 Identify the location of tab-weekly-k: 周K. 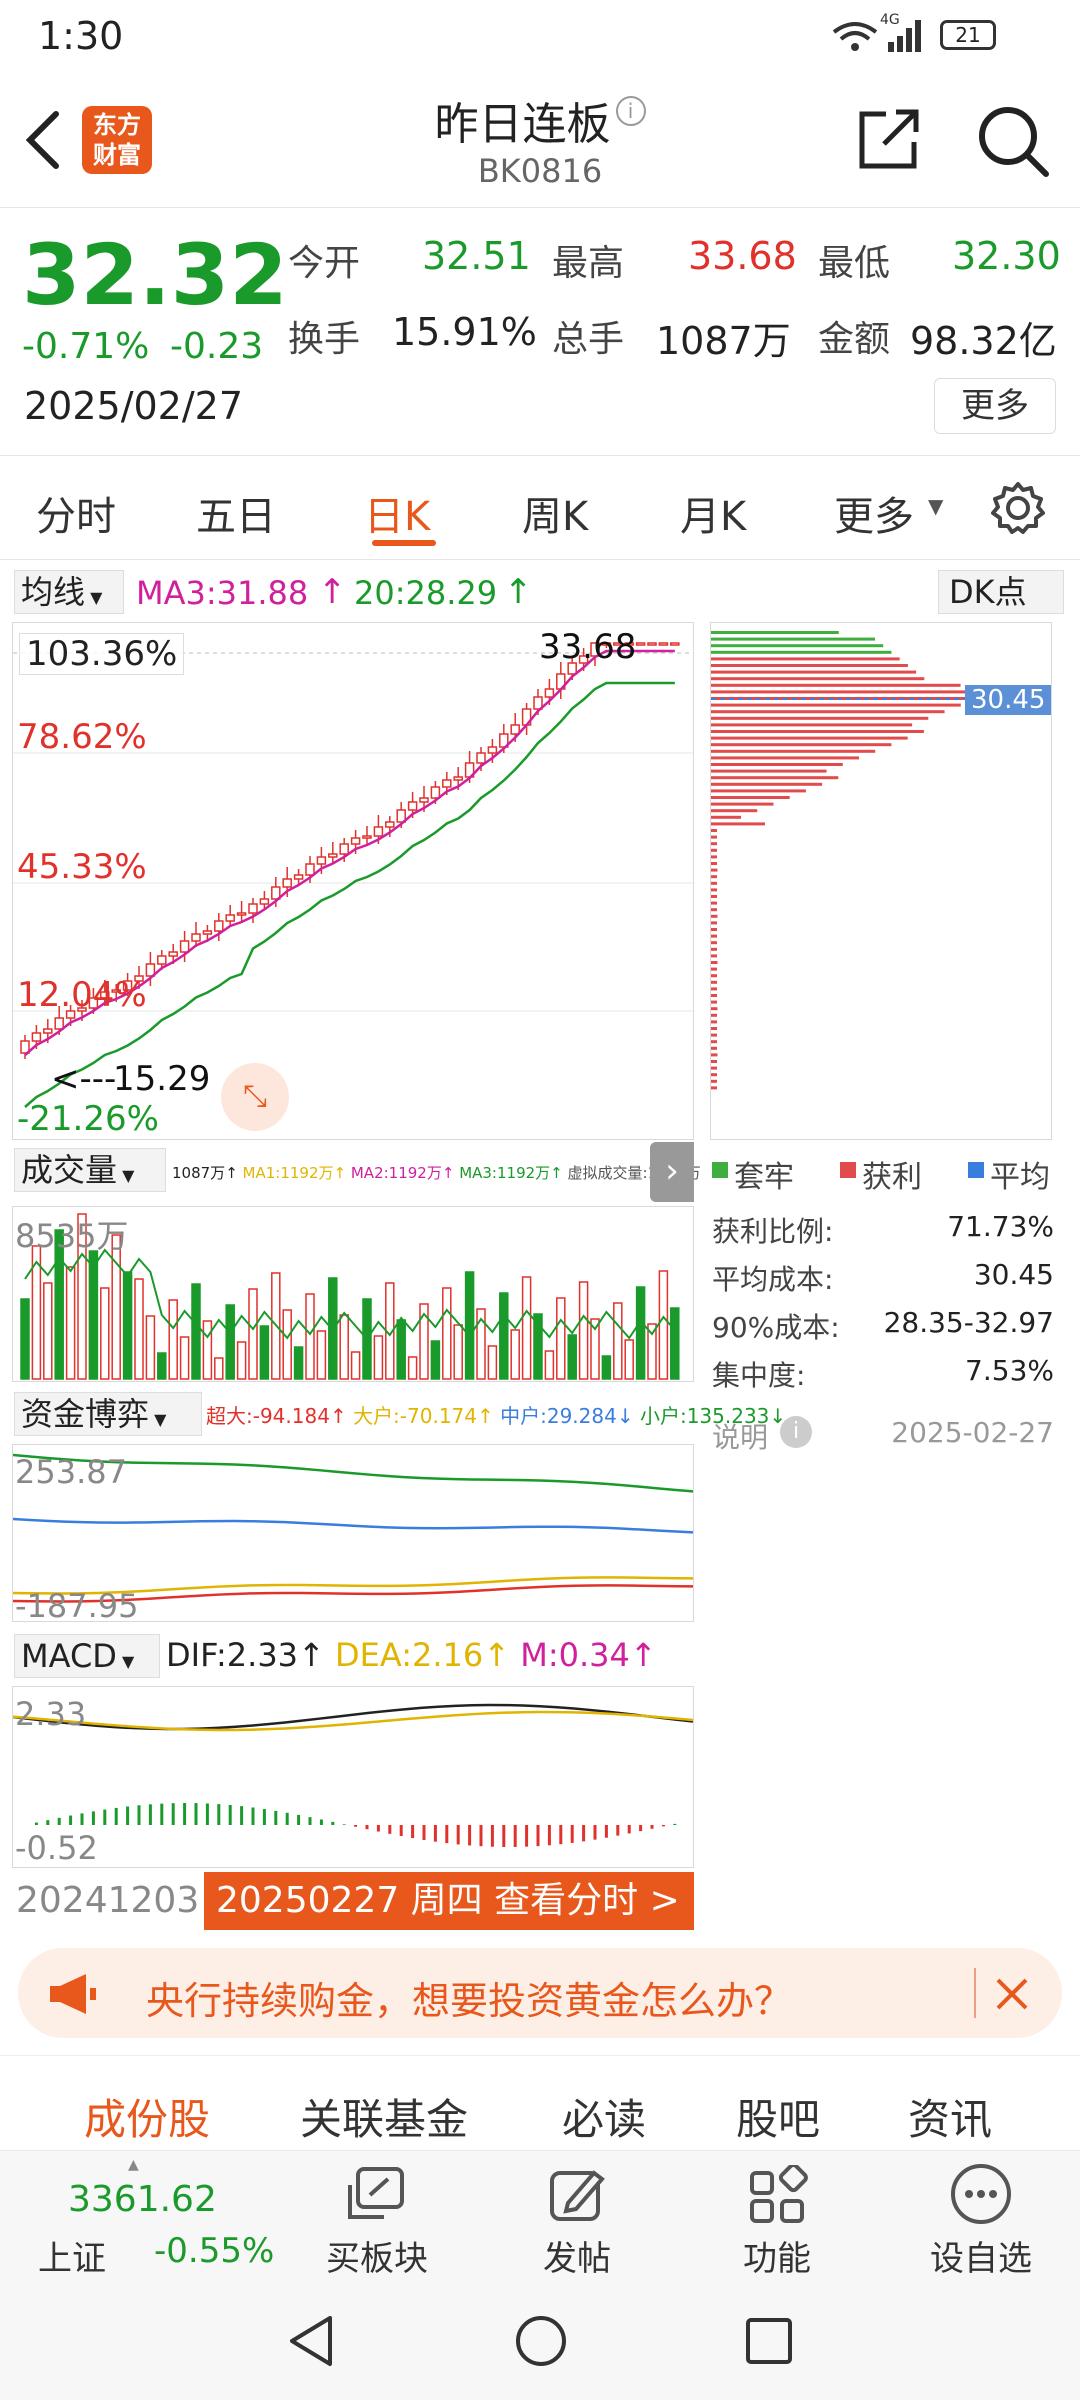
(555, 513).